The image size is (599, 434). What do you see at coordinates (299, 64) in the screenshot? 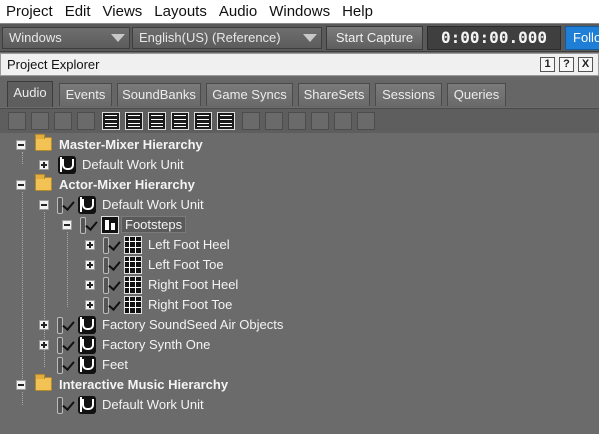
I see `project-explorer-header: Project Explorer 1 ? X` at bounding box center [299, 64].